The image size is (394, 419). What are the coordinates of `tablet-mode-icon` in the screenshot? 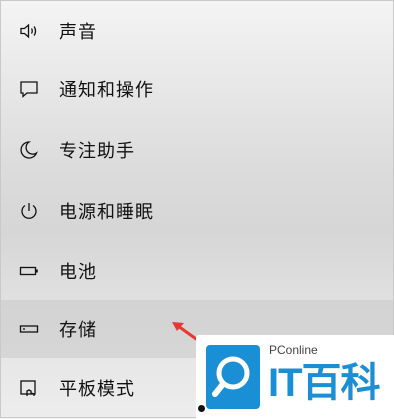 It's located at (29, 388).